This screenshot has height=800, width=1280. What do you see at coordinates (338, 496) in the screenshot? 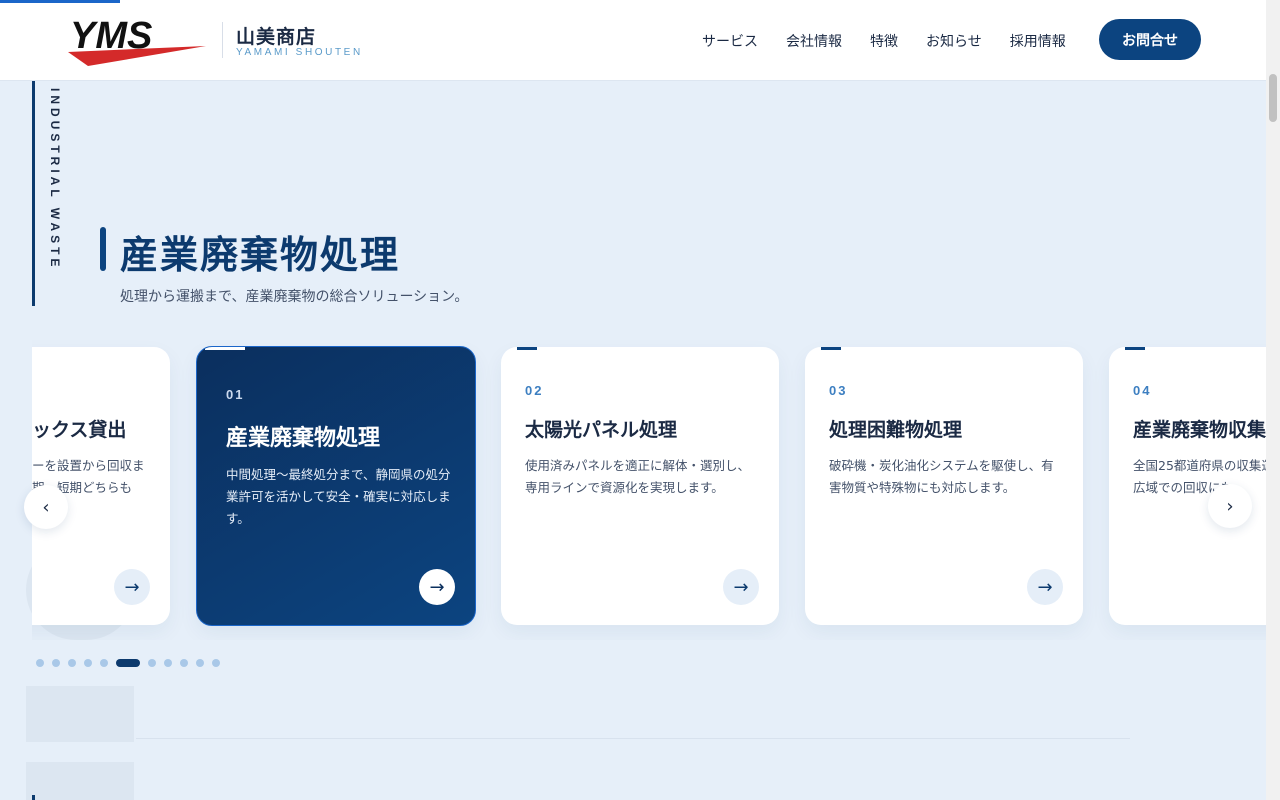
I see `card-description: 中間処理〜最終処分まで、静岡県の処分業許可を活かして安全・確実に対応します。` at bounding box center [338, 496].